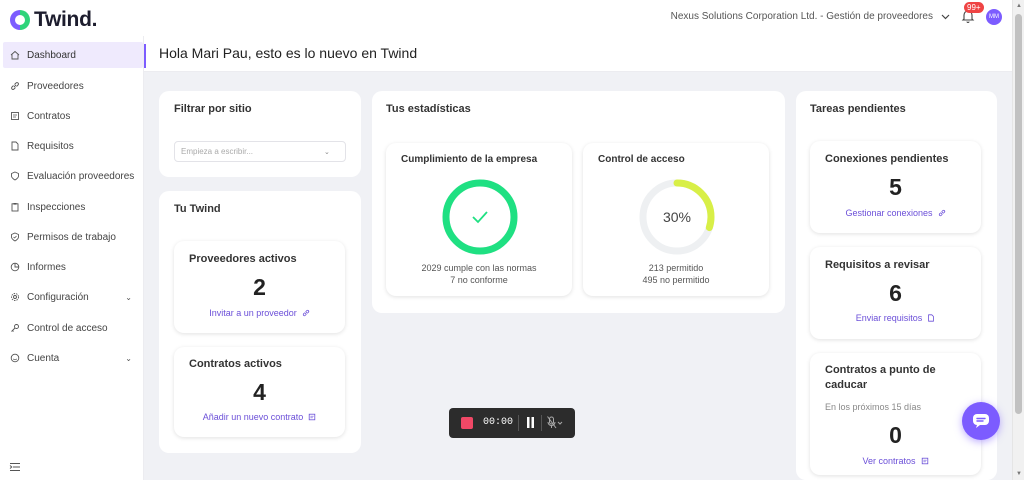 The width and height of the screenshot is (1024, 480). What do you see at coordinates (880, 370) in the screenshot?
I see `title-line-1: Contratos a punto de` at bounding box center [880, 370].